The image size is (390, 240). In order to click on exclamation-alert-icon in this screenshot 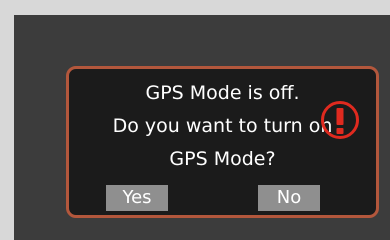, I will do `click(340, 120)`.